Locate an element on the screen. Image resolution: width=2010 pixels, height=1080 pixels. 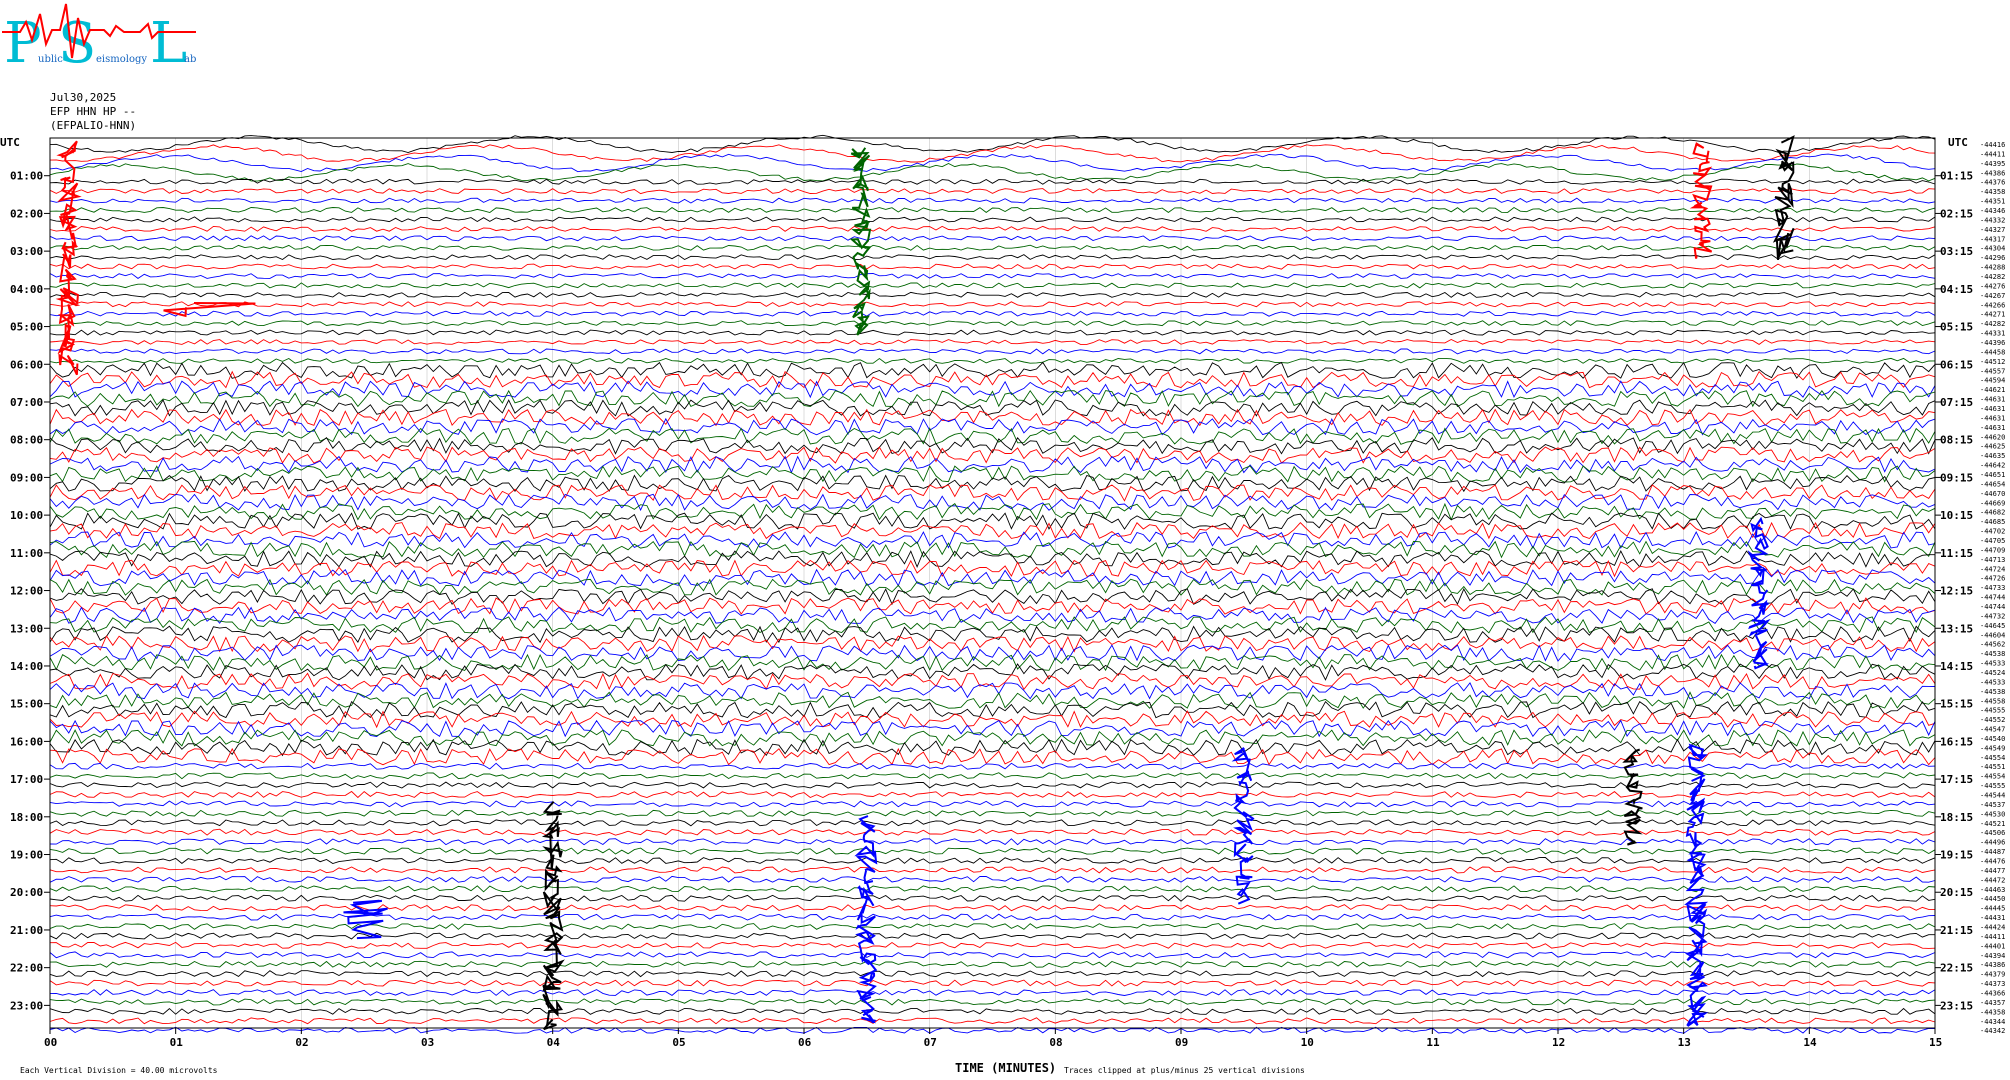
left-time-label-22: 22:00 is located at coordinates (26, 968).